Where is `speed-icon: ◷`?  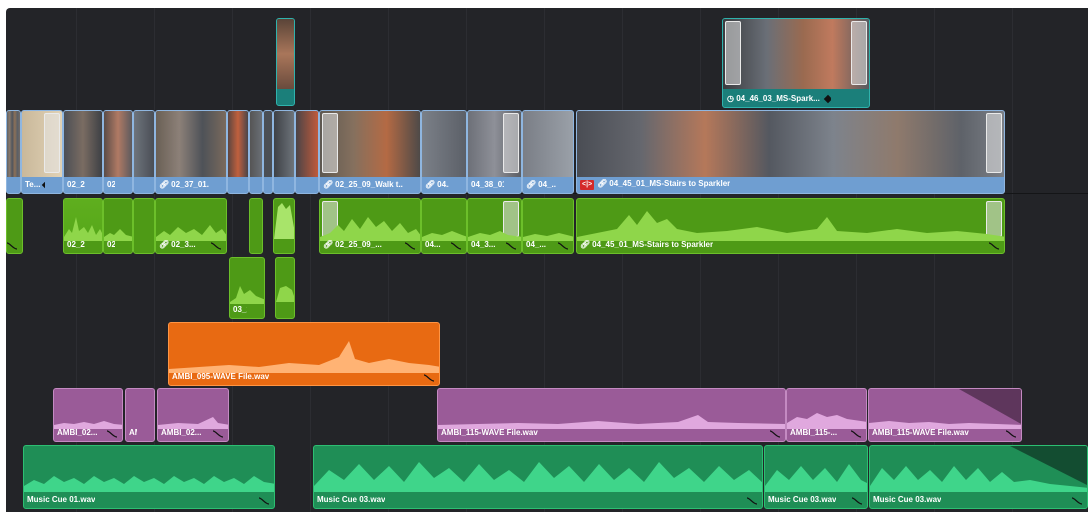
speed-icon: ◷ is located at coordinates (730, 98).